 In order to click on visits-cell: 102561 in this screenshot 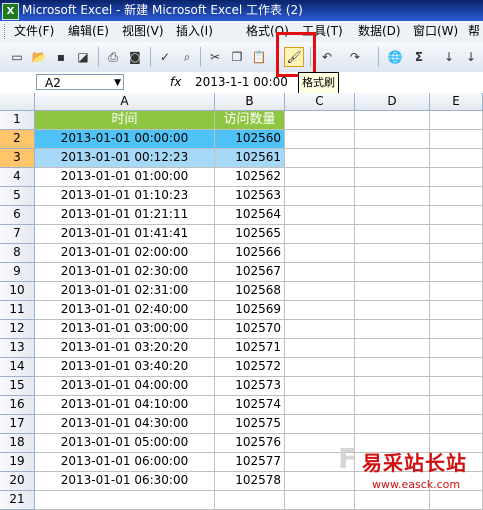, I will do `click(250, 158)`.